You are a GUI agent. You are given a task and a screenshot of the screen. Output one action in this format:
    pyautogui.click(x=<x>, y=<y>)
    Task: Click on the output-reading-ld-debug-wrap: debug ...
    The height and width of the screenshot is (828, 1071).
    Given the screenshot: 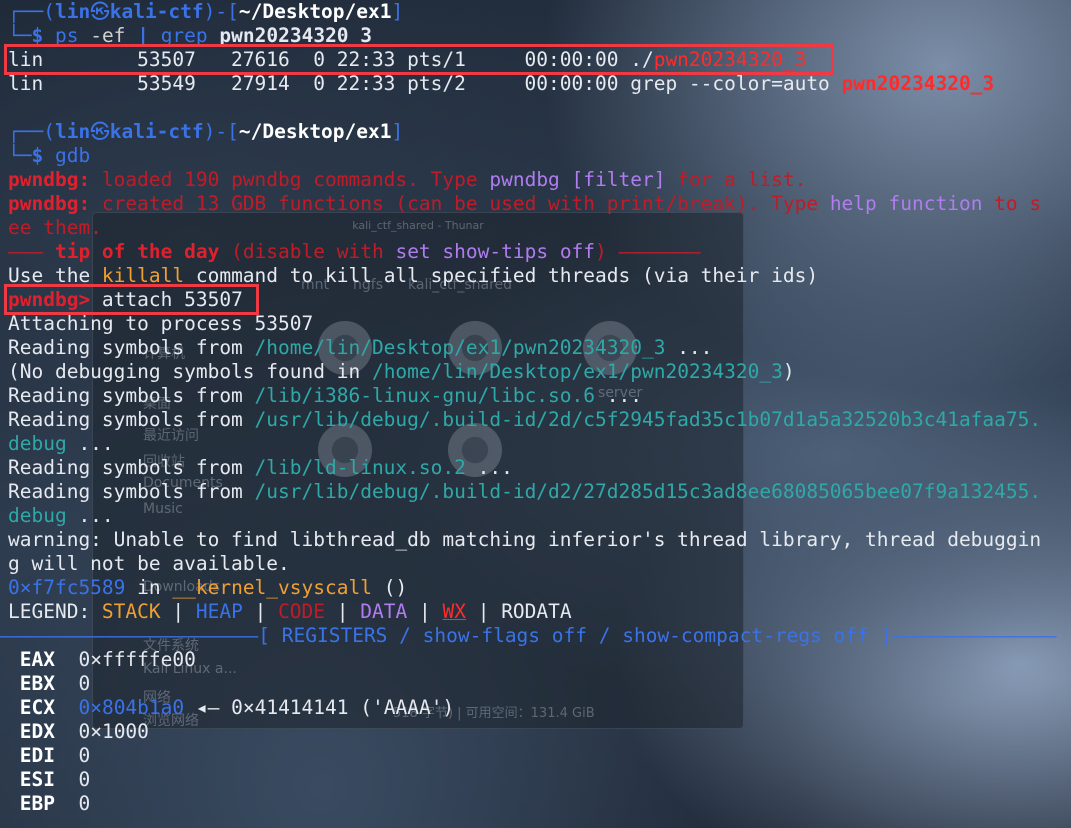 What is the action you would take?
    pyautogui.click(x=61, y=515)
    